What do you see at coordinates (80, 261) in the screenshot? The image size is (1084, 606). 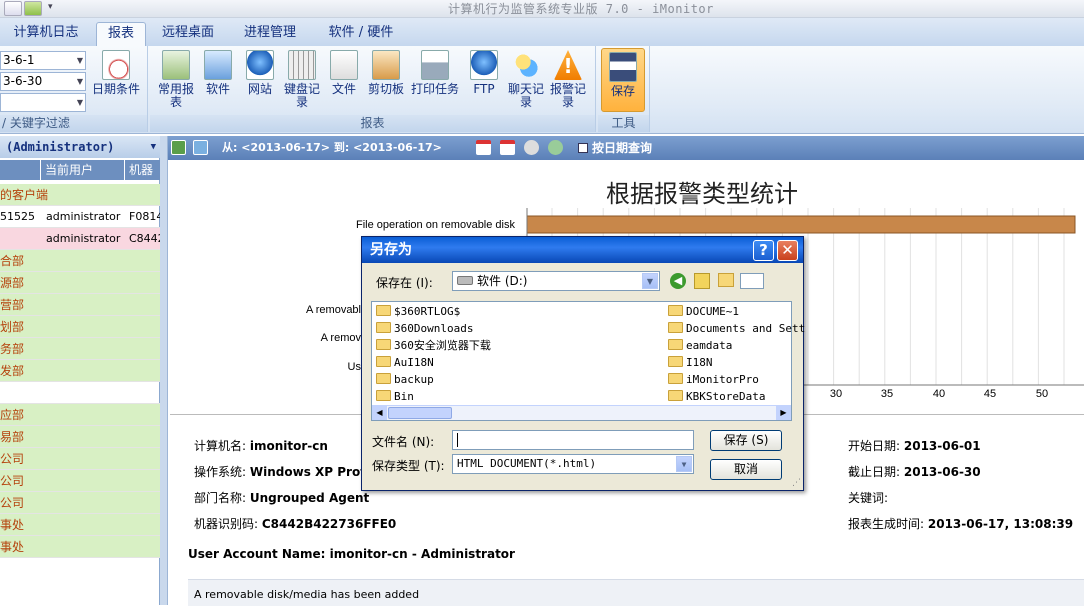 I see `group-row: 合部` at bounding box center [80, 261].